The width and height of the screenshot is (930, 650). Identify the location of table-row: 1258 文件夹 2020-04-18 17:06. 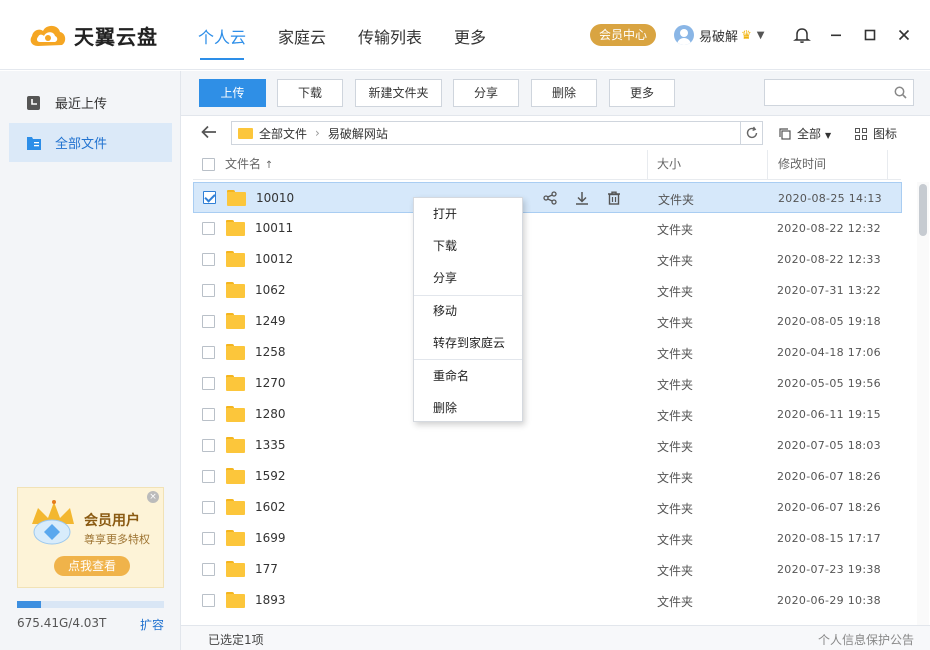
(547, 352).